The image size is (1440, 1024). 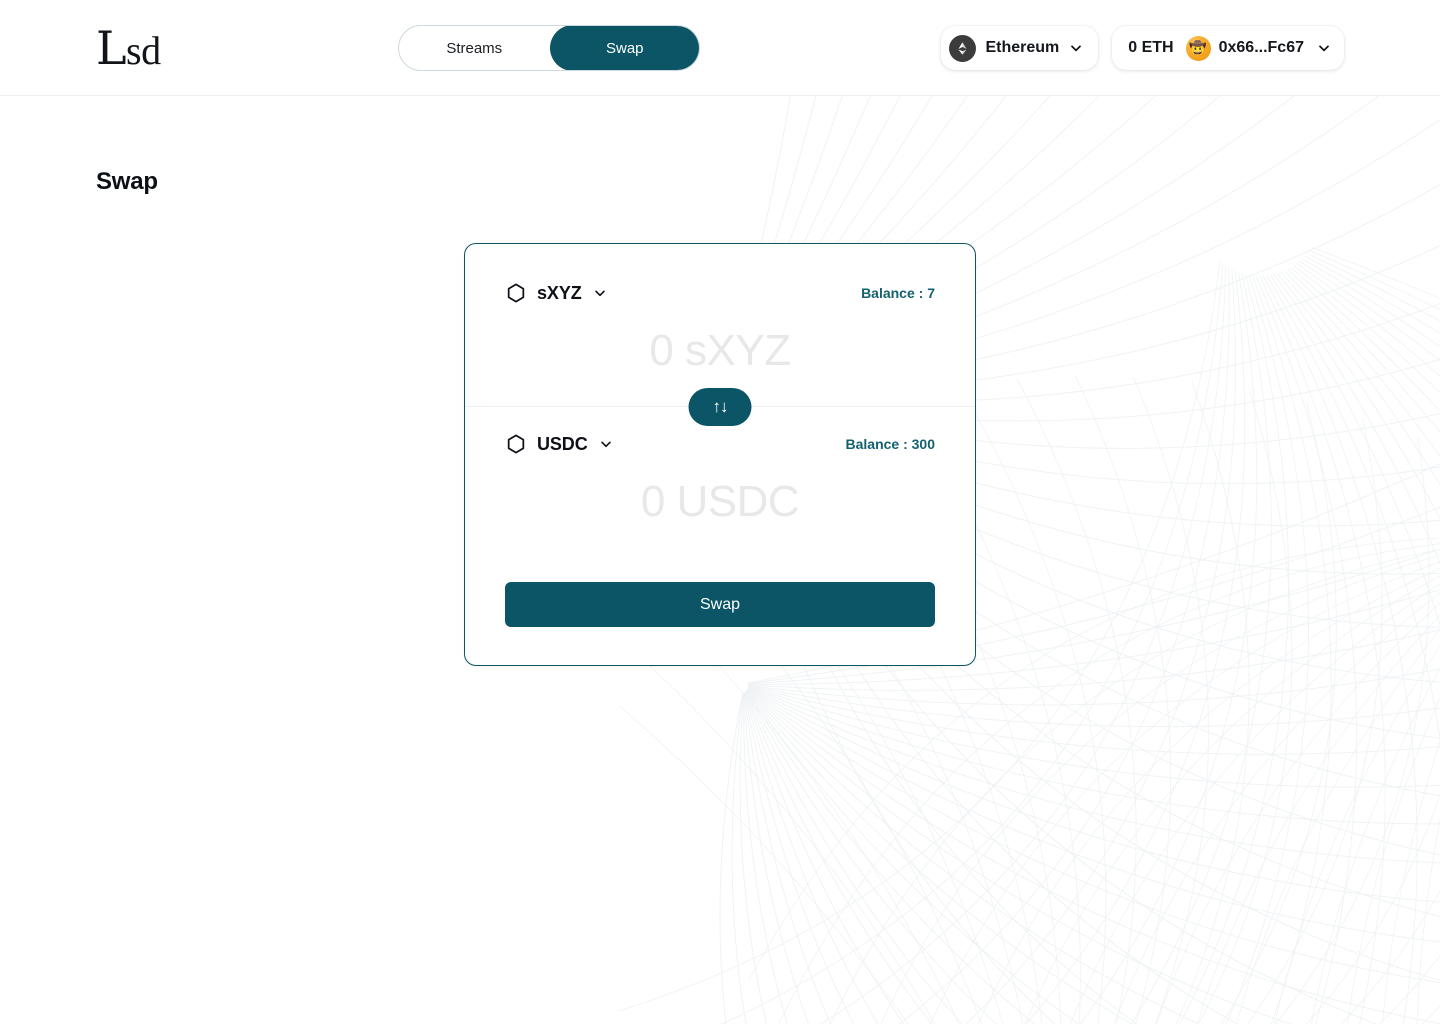 What do you see at coordinates (111, 47) in the screenshot?
I see `brand-logo-initial: L` at bounding box center [111, 47].